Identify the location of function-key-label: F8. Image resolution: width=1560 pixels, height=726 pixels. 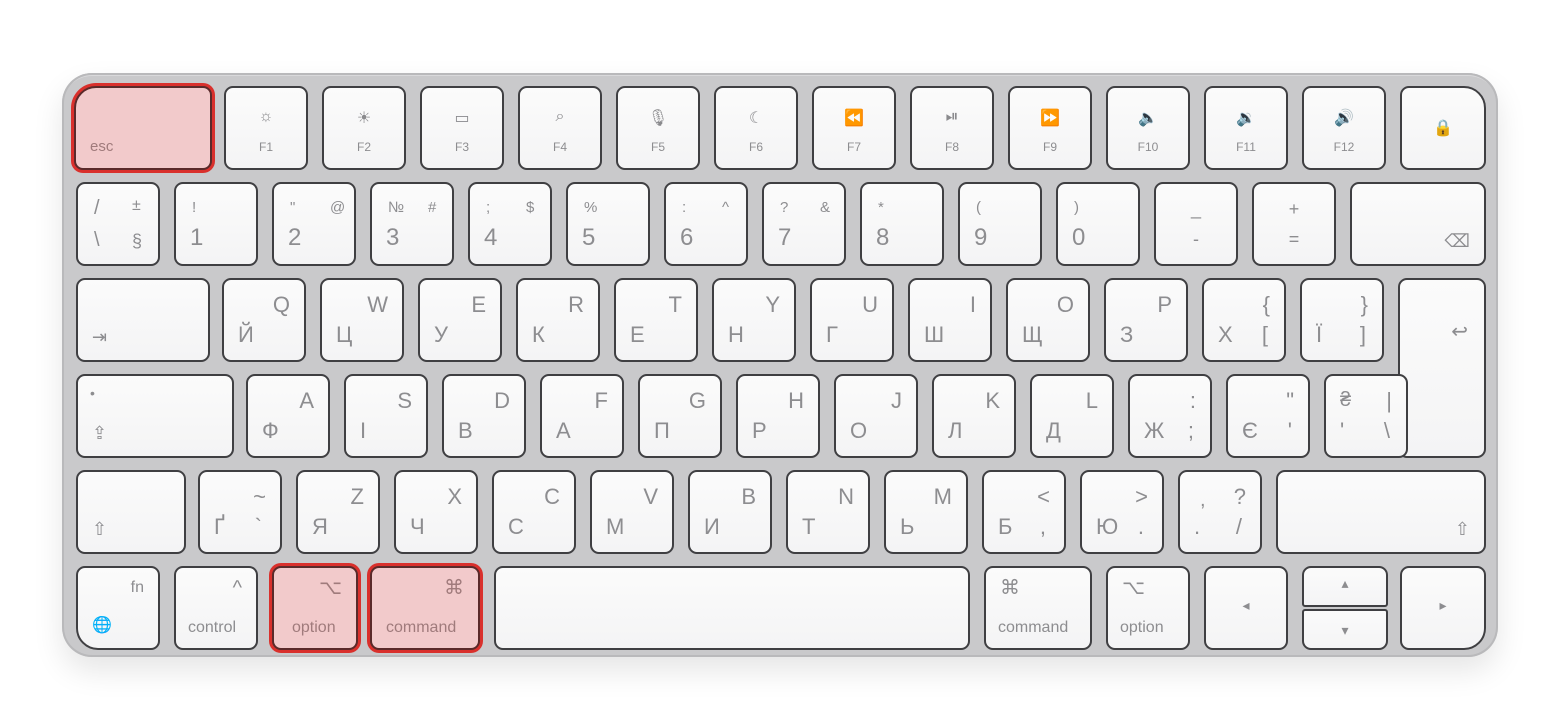
(951, 147).